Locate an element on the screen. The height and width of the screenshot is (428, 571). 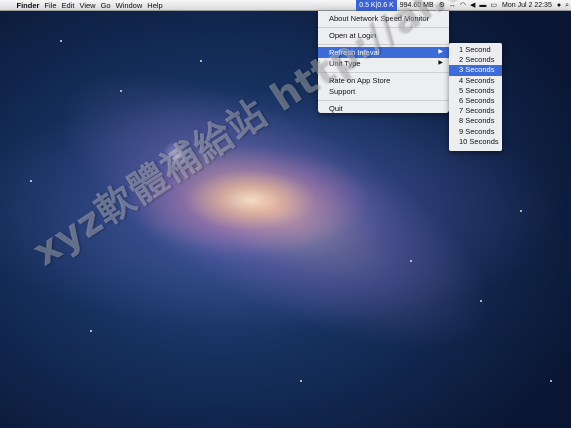
submenu-item-2: 2 Seconds is located at coordinates (475, 60).